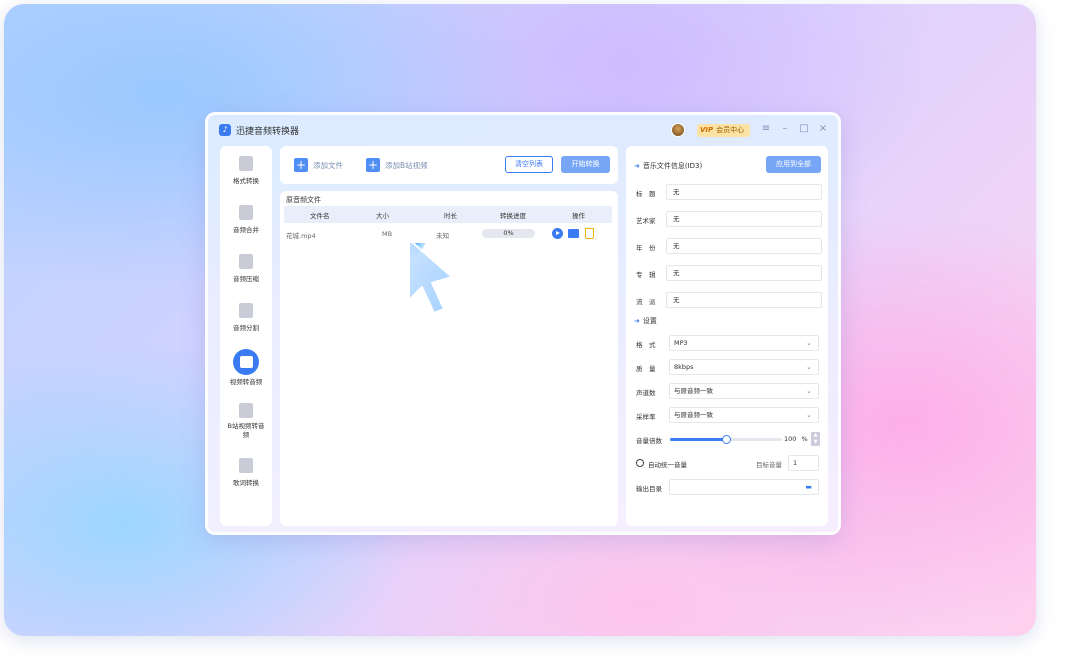 This screenshot has width=1072, height=672. Describe the element at coordinates (646, 369) in the screenshot. I see `setting-label: 质 量` at that location.